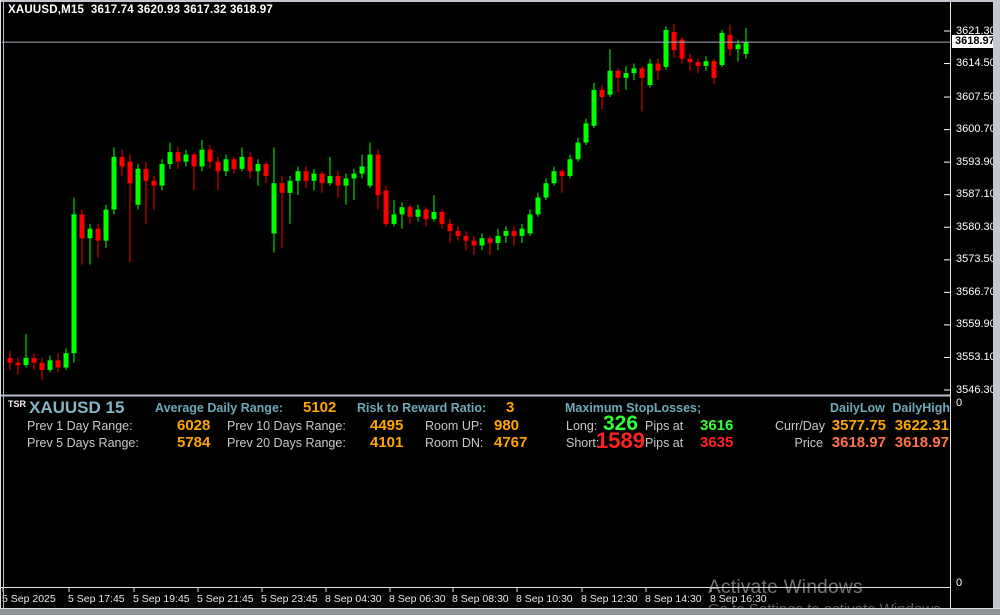 Image resolution: width=1000 pixels, height=615 pixels. Describe the element at coordinates (83, 443) in the screenshot. I see `prev5-label: Prev 5 Days Range:` at that location.